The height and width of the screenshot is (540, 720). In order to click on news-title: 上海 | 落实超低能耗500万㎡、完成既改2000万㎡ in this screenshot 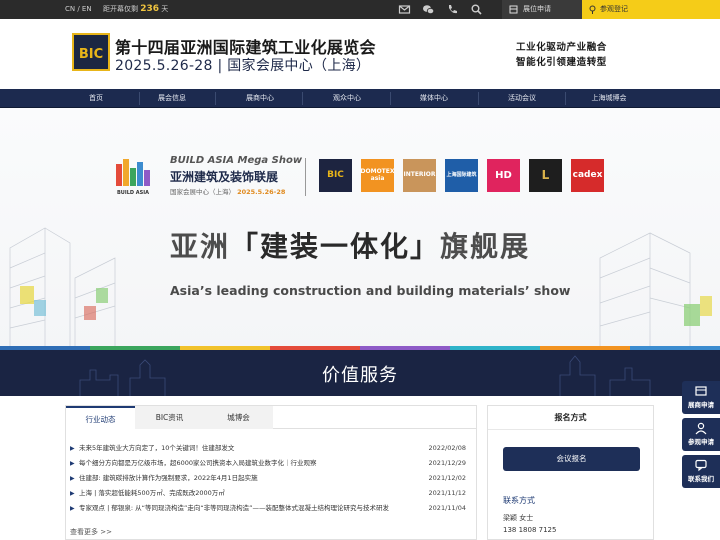, I will do `click(249, 493)`.